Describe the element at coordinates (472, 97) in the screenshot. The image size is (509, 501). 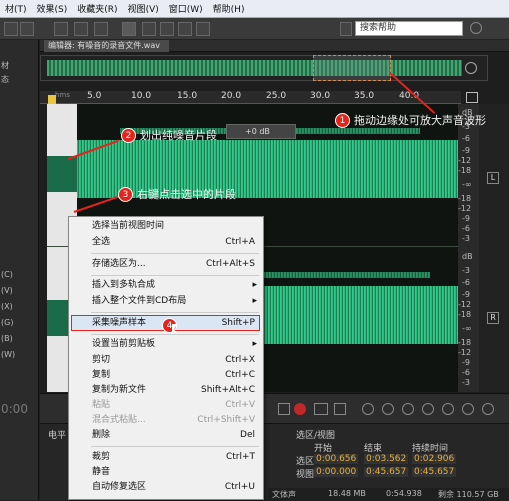
I see `zoom-fit-icon` at that location.